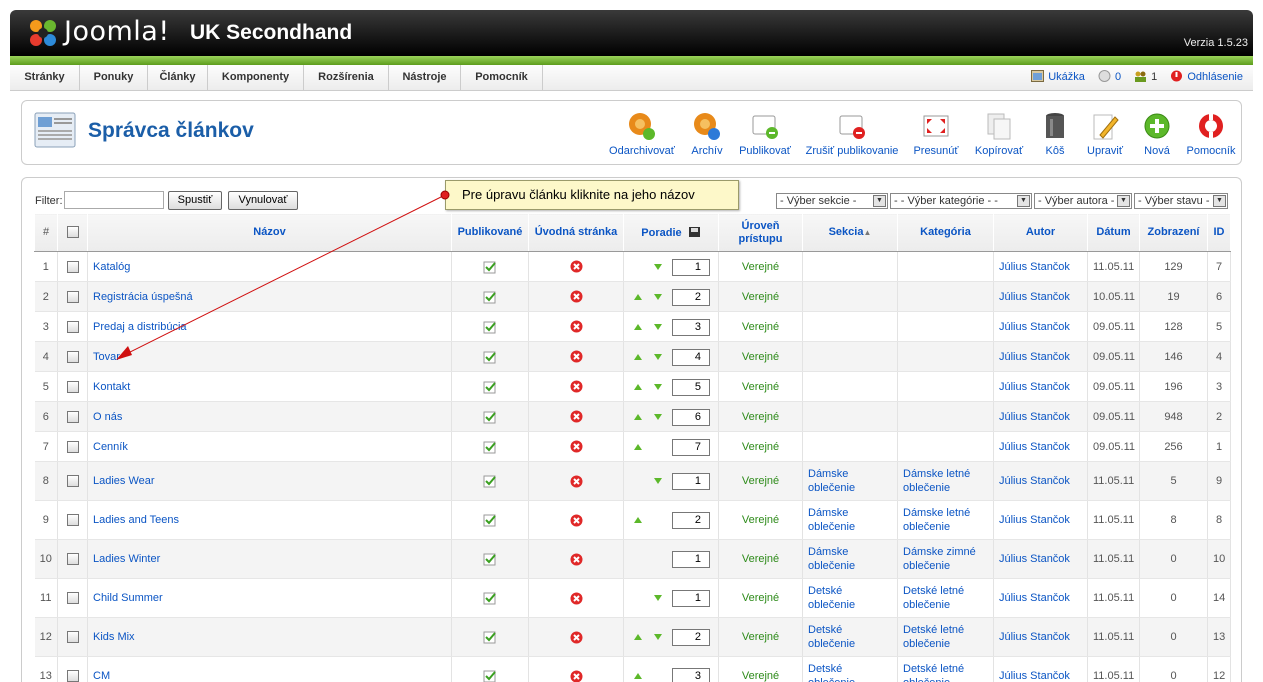  What do you see at coordinates (107, 417) in the screenshot?
I see `article-title-link: O nás` at bounding box center [107, 417].